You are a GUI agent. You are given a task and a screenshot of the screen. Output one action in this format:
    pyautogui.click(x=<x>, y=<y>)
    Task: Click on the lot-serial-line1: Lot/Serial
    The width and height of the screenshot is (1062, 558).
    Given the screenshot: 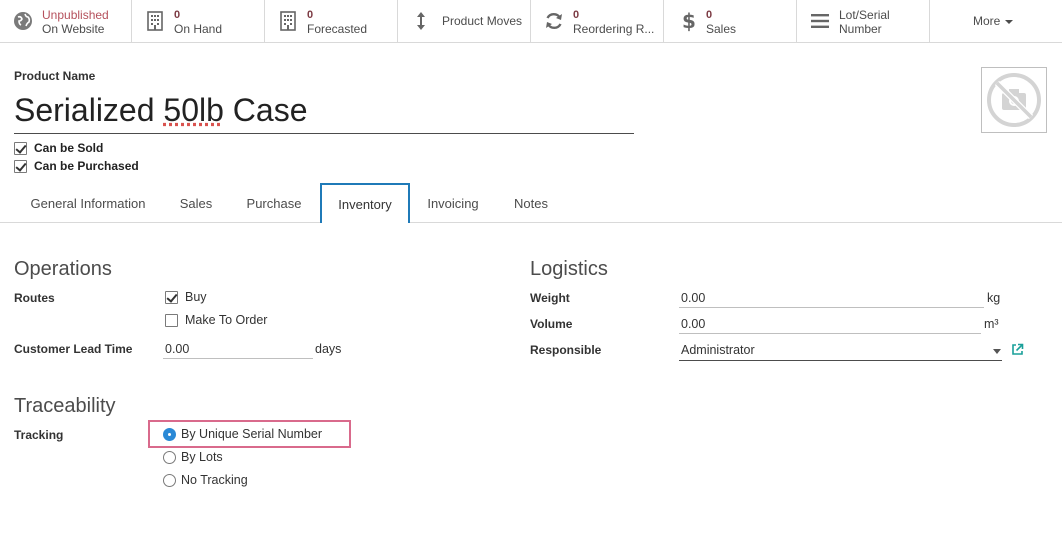 What is the action you would take?
    pyautogui.click(x=864, y=15)
    